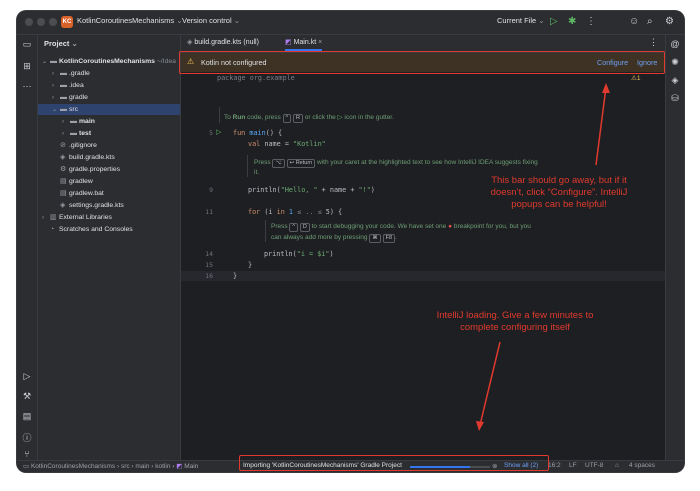 This screenshot has height=491, width=700. Describe the element at coordinates (543, 257) in the screenshot. I see `annotation-arrows` at that location.